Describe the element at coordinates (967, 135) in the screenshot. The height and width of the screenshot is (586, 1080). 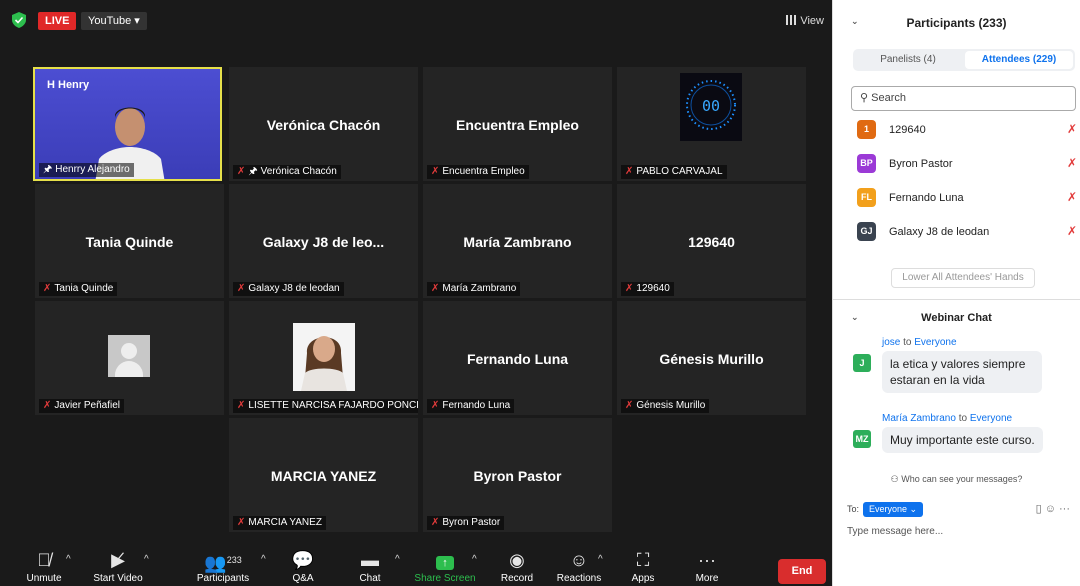
I see `list-item: 1 129640 ✗` at that location.